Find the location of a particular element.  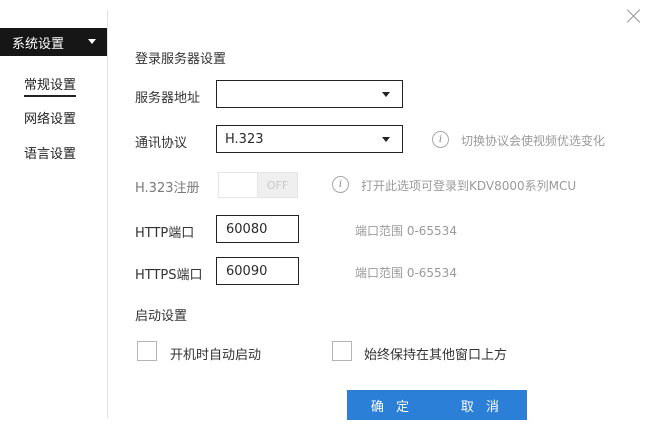

system-settings-menu: 系统设置 is located at coordinates (53, 42).